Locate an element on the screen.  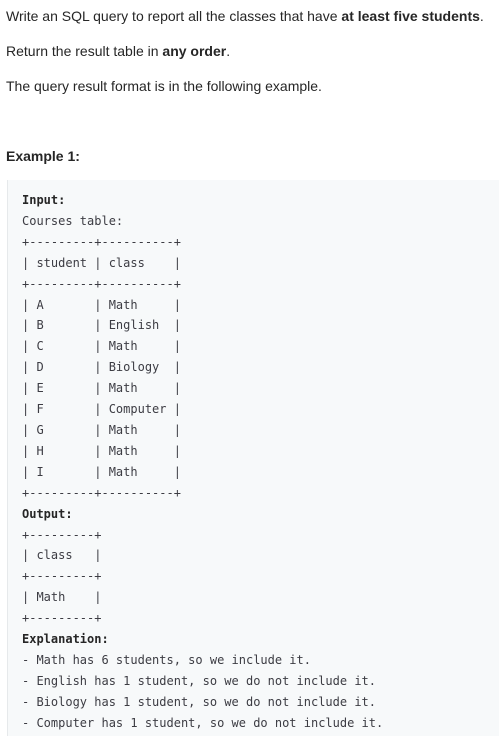
input-table-row: | I | Math | is located at coordinates (101, 471).